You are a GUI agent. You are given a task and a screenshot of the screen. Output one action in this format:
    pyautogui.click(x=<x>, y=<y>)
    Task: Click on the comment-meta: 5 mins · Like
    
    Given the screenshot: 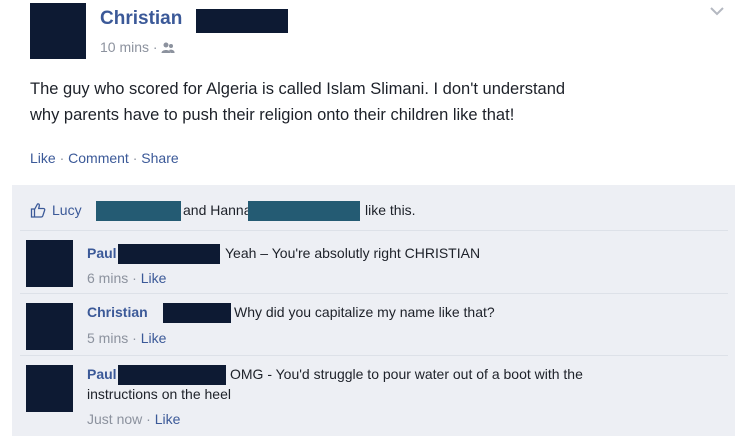 What is the action you would take?
    pyautogui.click(x=127, y=338)
    